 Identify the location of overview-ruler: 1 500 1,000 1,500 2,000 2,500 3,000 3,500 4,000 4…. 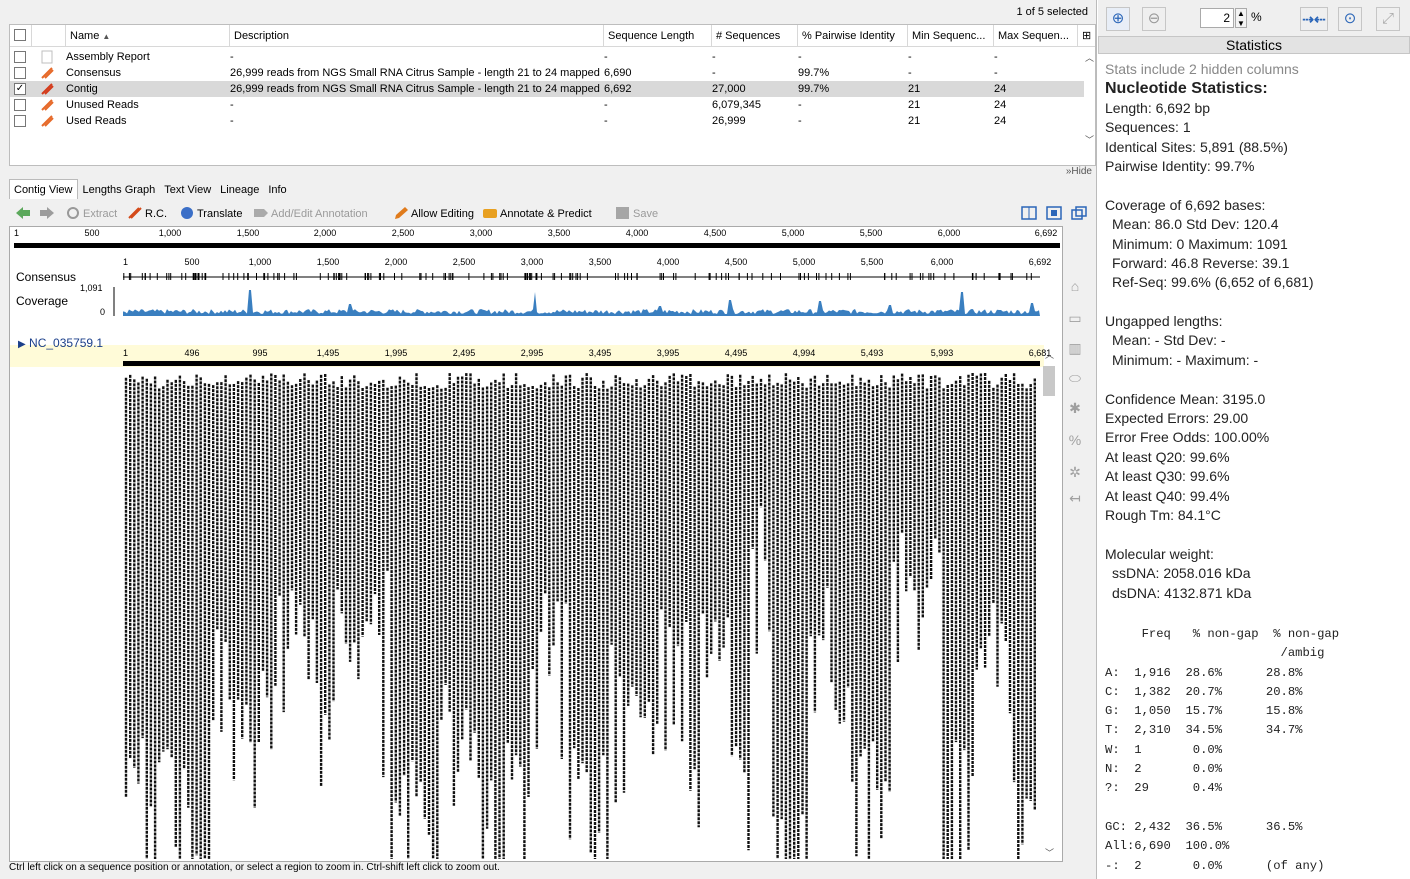
(536, 238).